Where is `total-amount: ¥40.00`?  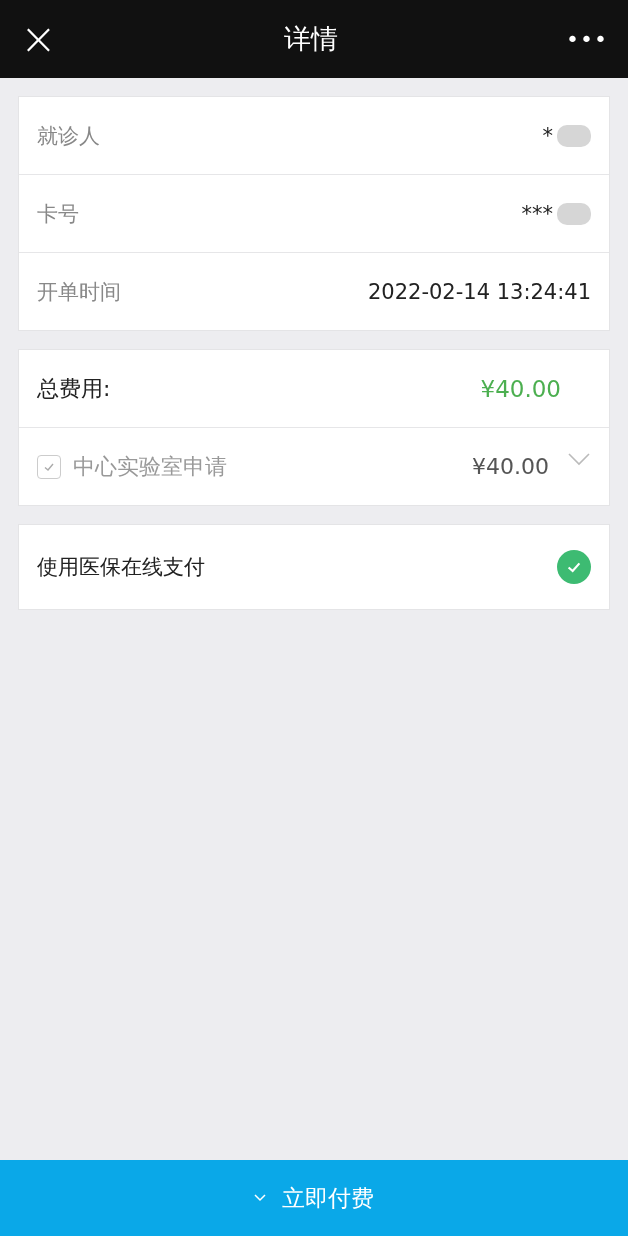 total-amount: ¥40.00 is located at coordinates (520, 388).